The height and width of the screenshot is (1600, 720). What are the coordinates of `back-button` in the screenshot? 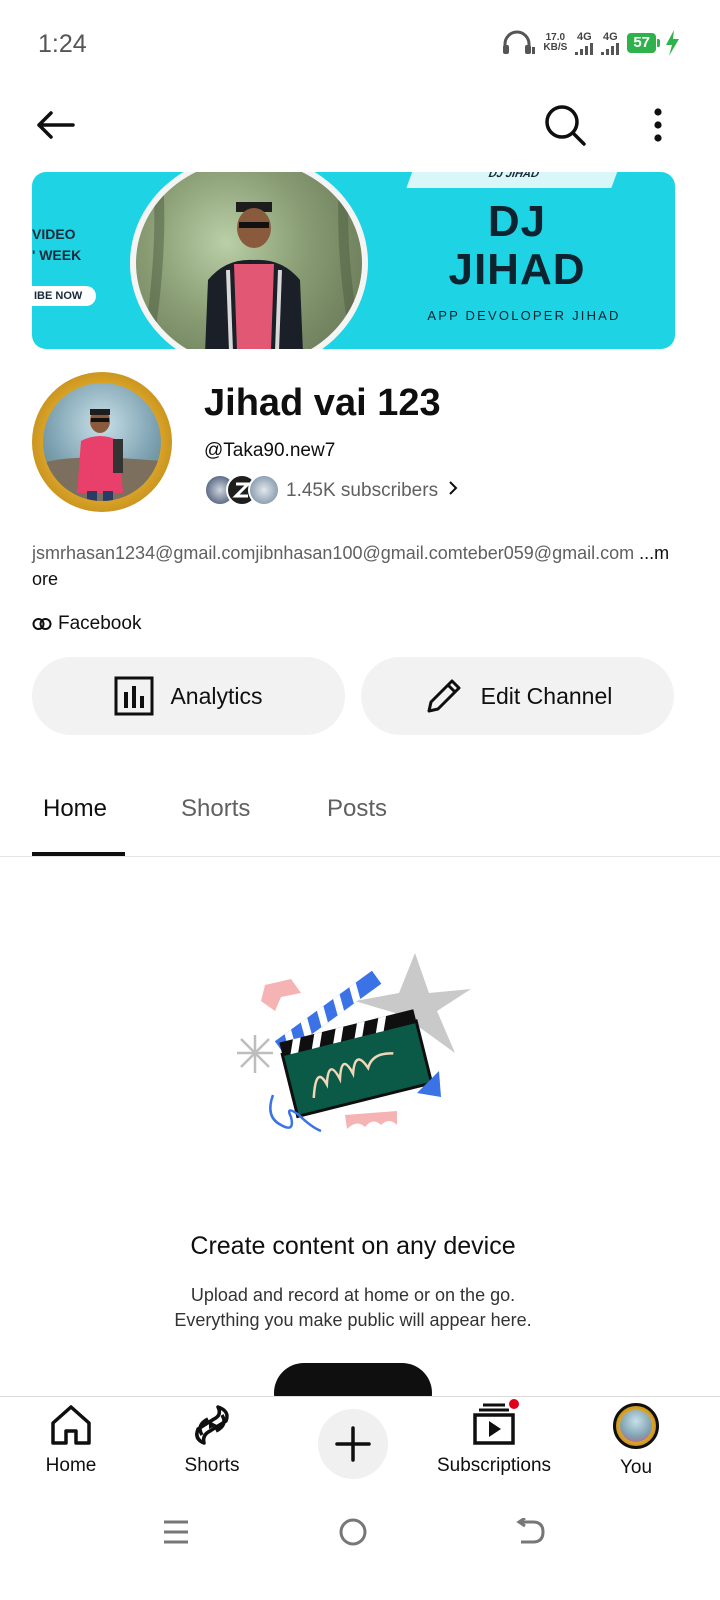 It's located at (55, 125).